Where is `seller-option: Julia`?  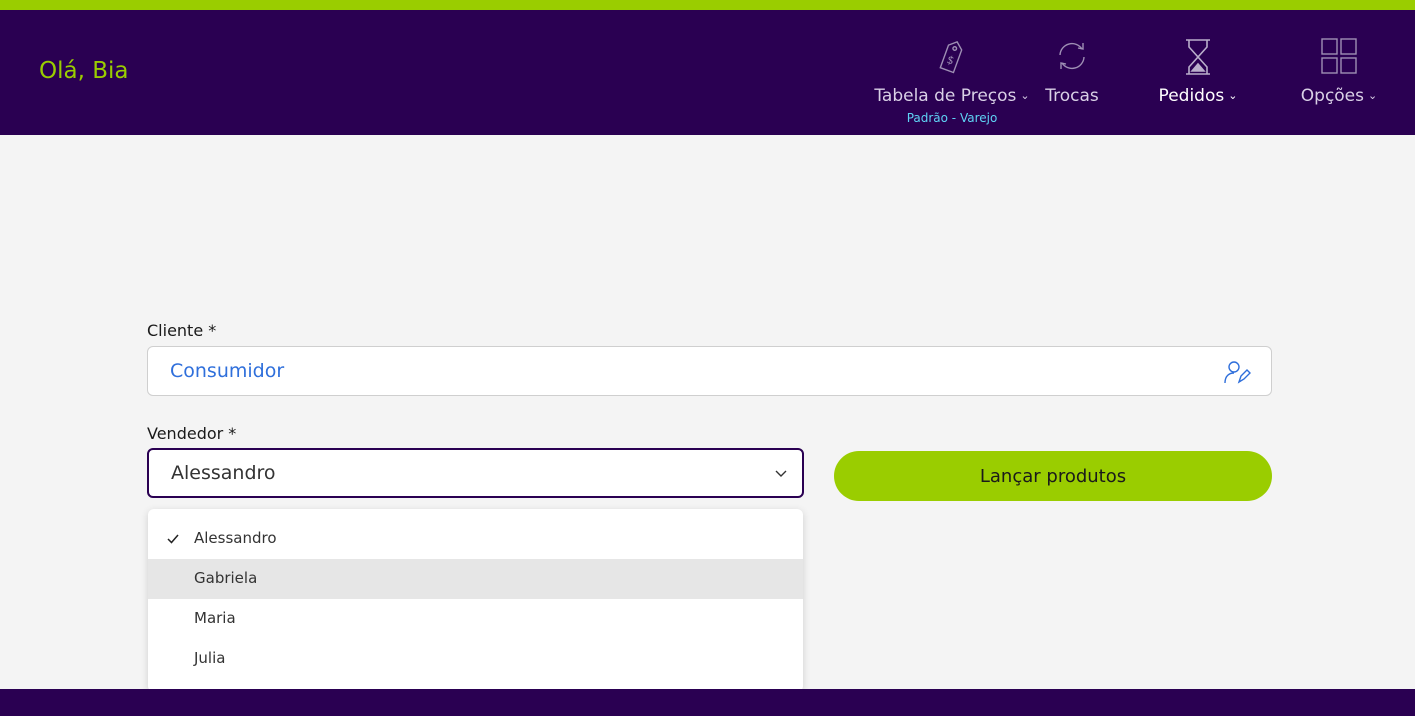 seller-option: Julia is located at coordinates (475, 659).